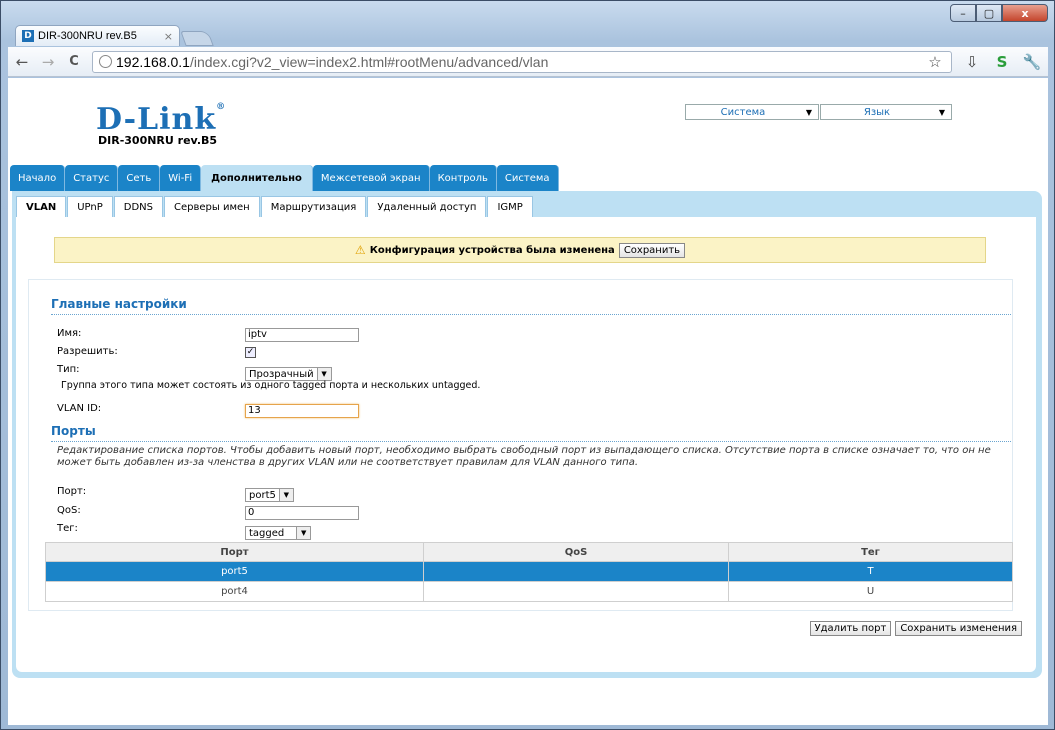 Image resolution: width=1055 pixels, height=730 pixels. I want to click on new-tab-button, so click(197, 38).